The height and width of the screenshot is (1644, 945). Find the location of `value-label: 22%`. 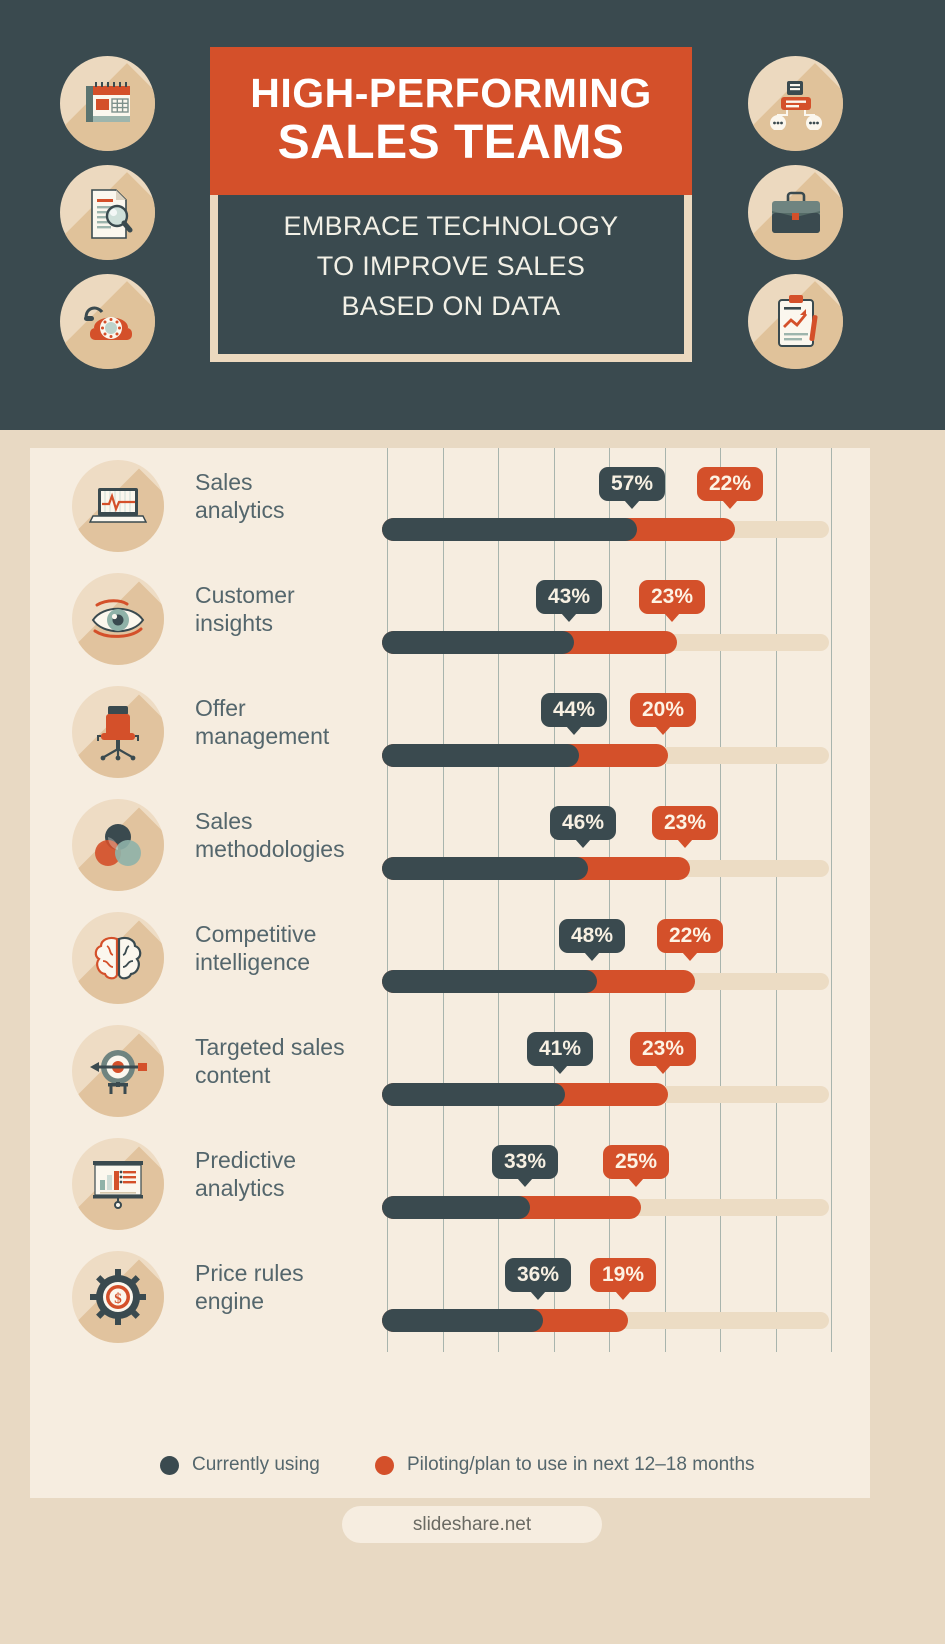

value-label: 22% is located at coordinates (690, 935).